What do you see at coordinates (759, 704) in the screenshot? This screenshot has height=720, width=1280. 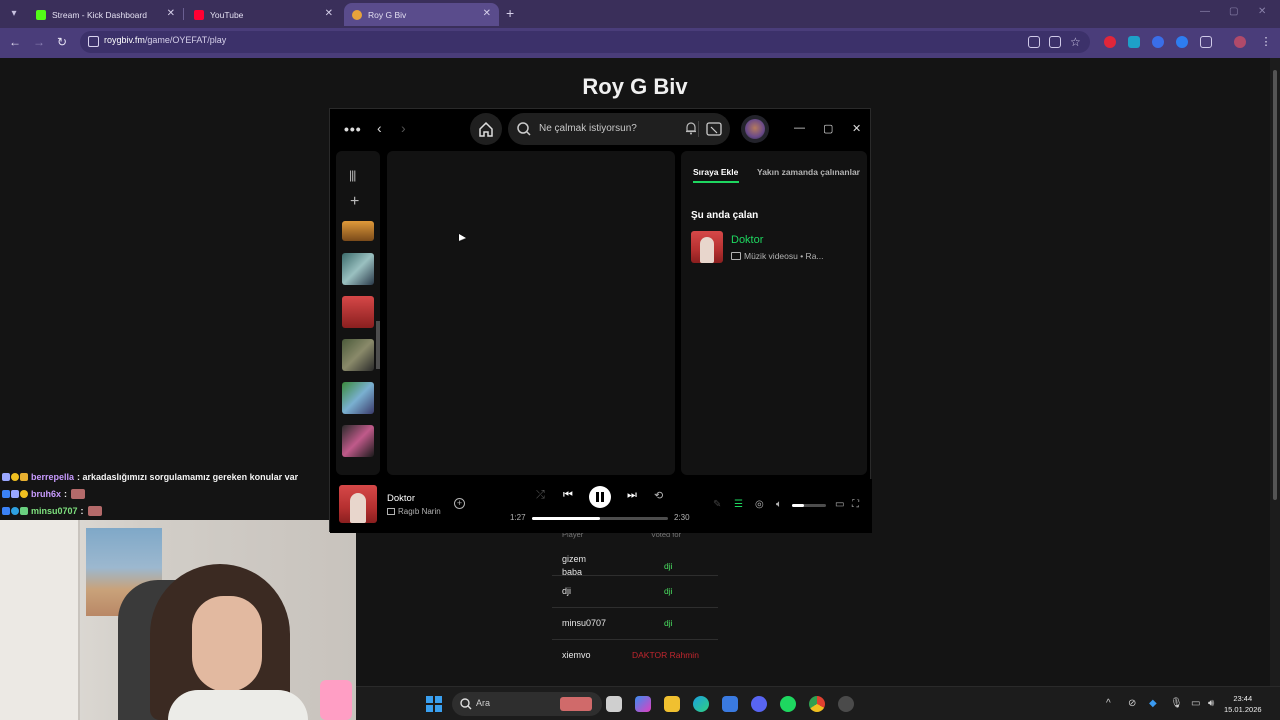 I see `discord-icon` at bounding box center [759, 704].